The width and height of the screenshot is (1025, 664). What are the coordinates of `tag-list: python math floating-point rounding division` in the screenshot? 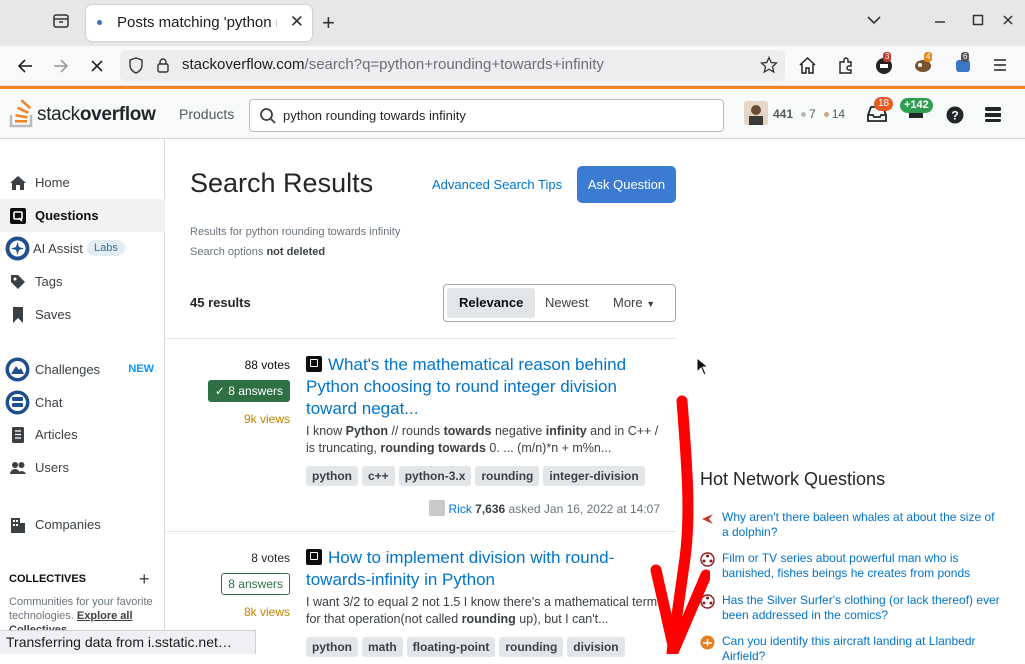 It's located at (467, 647).